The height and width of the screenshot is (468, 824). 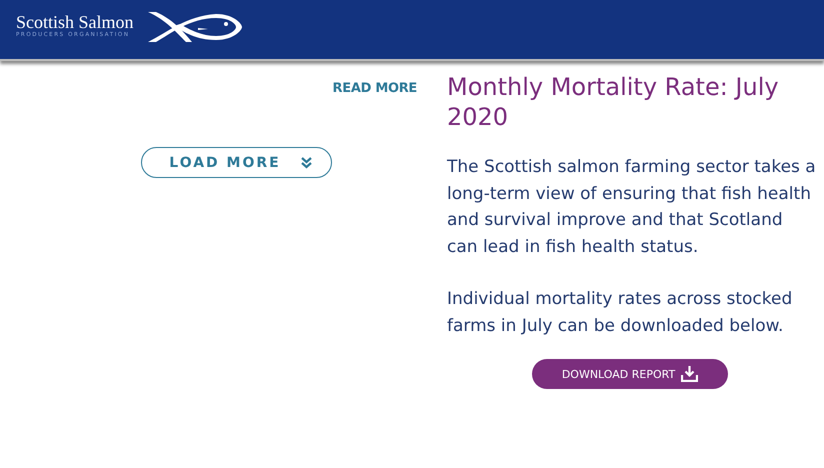 What do you see at coordinates (374, 88) in the screenshot?
I see `read-more-link: READ MORE` at bounding box center [374, 88].